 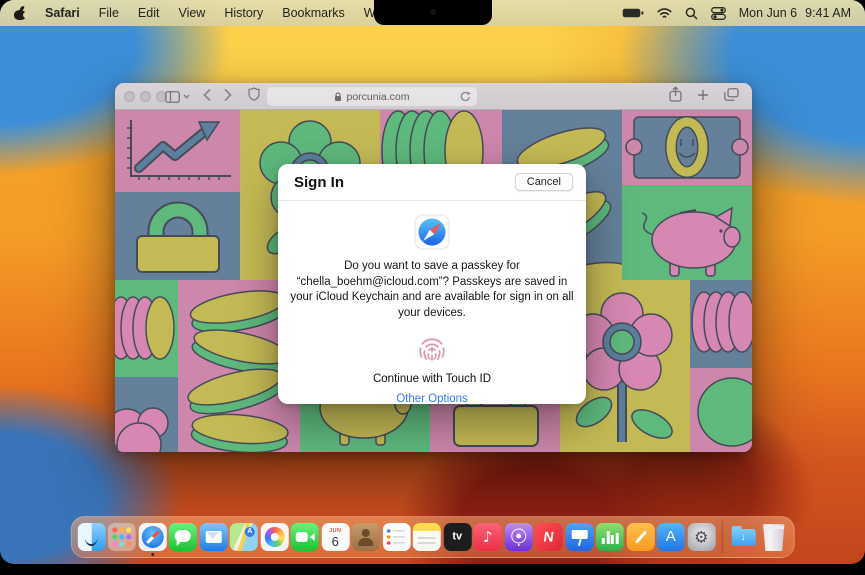 What do you see at coordinates (274, 537) in the screenshot?
I see `dock-icon-photos` at bounding box center [274, 537].